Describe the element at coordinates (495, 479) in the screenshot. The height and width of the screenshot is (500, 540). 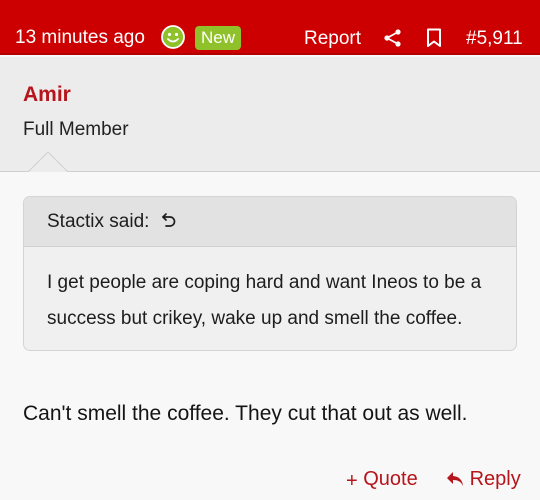
I see `reply-button-label: Reply` at that location.